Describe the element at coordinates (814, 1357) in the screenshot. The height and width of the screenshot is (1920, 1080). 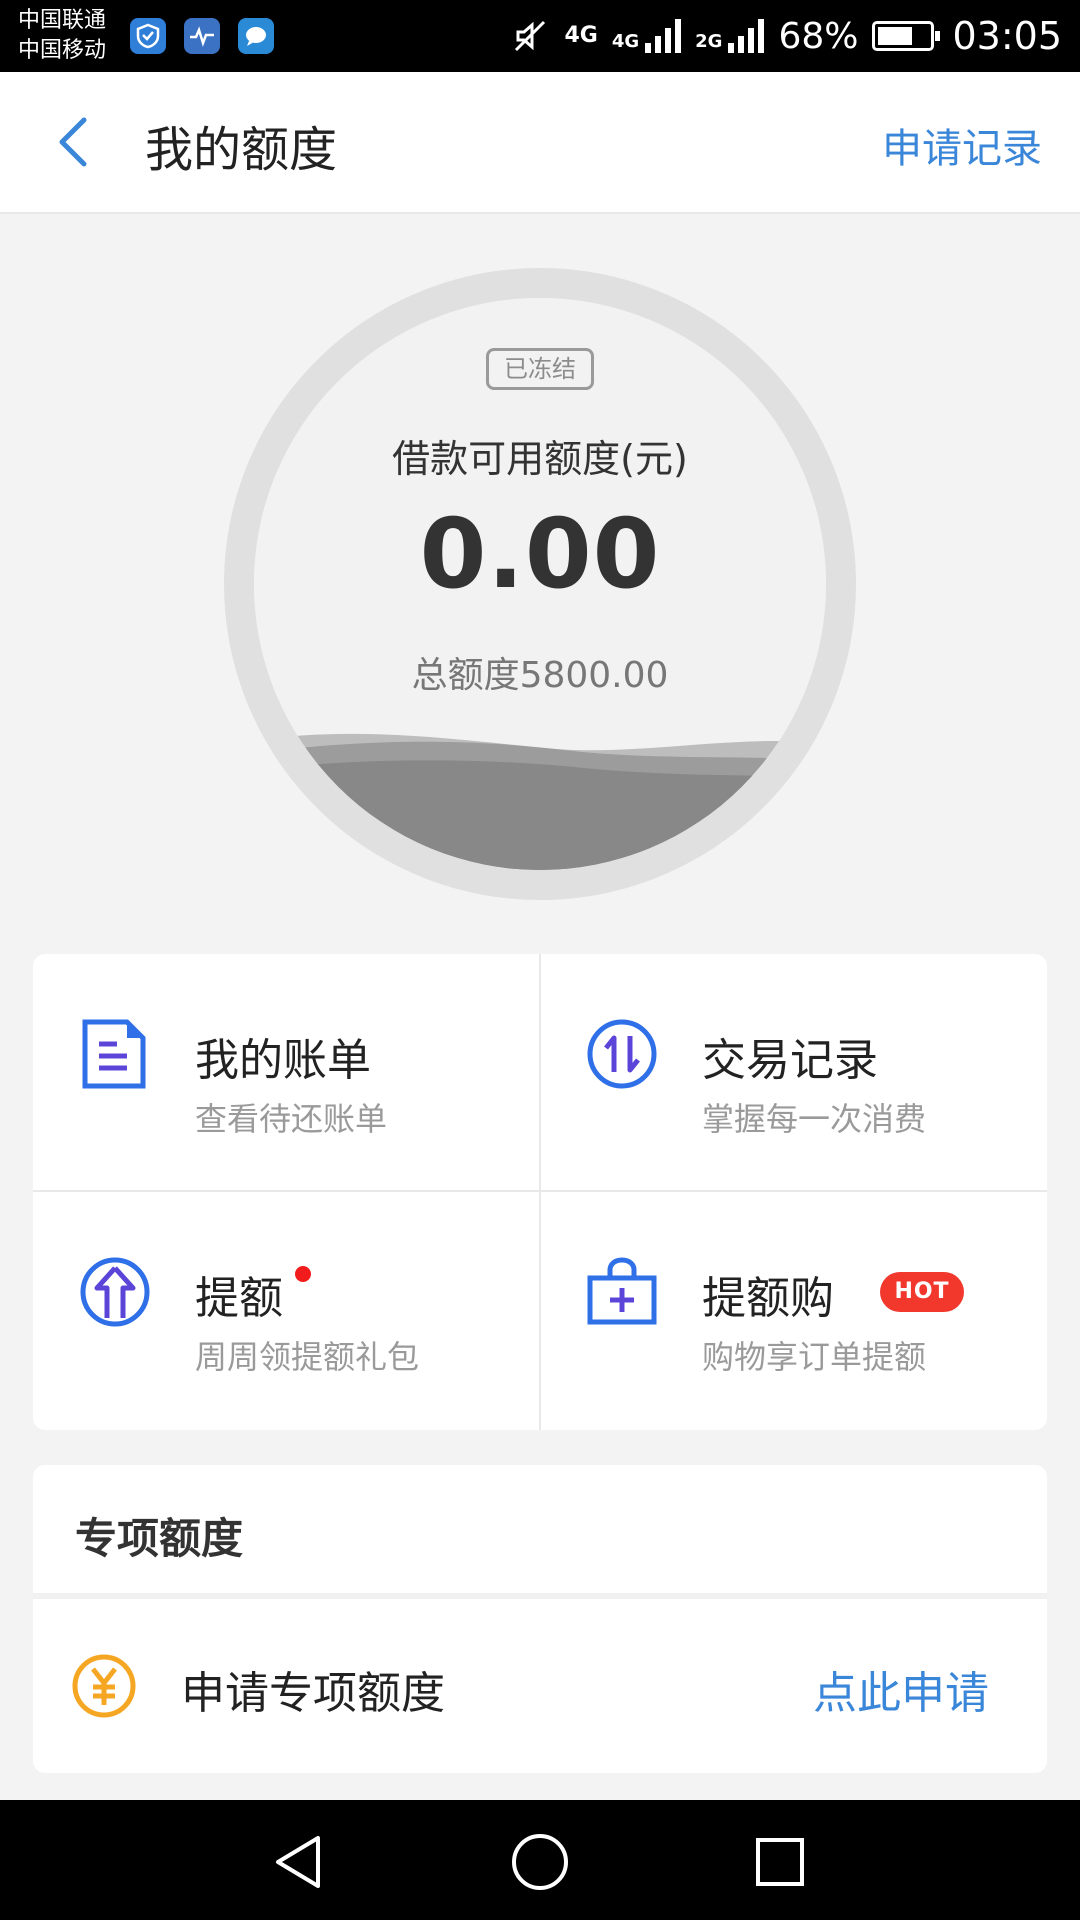
I see `limit-shopping-subtitle: 购物享订单提额` at that location.